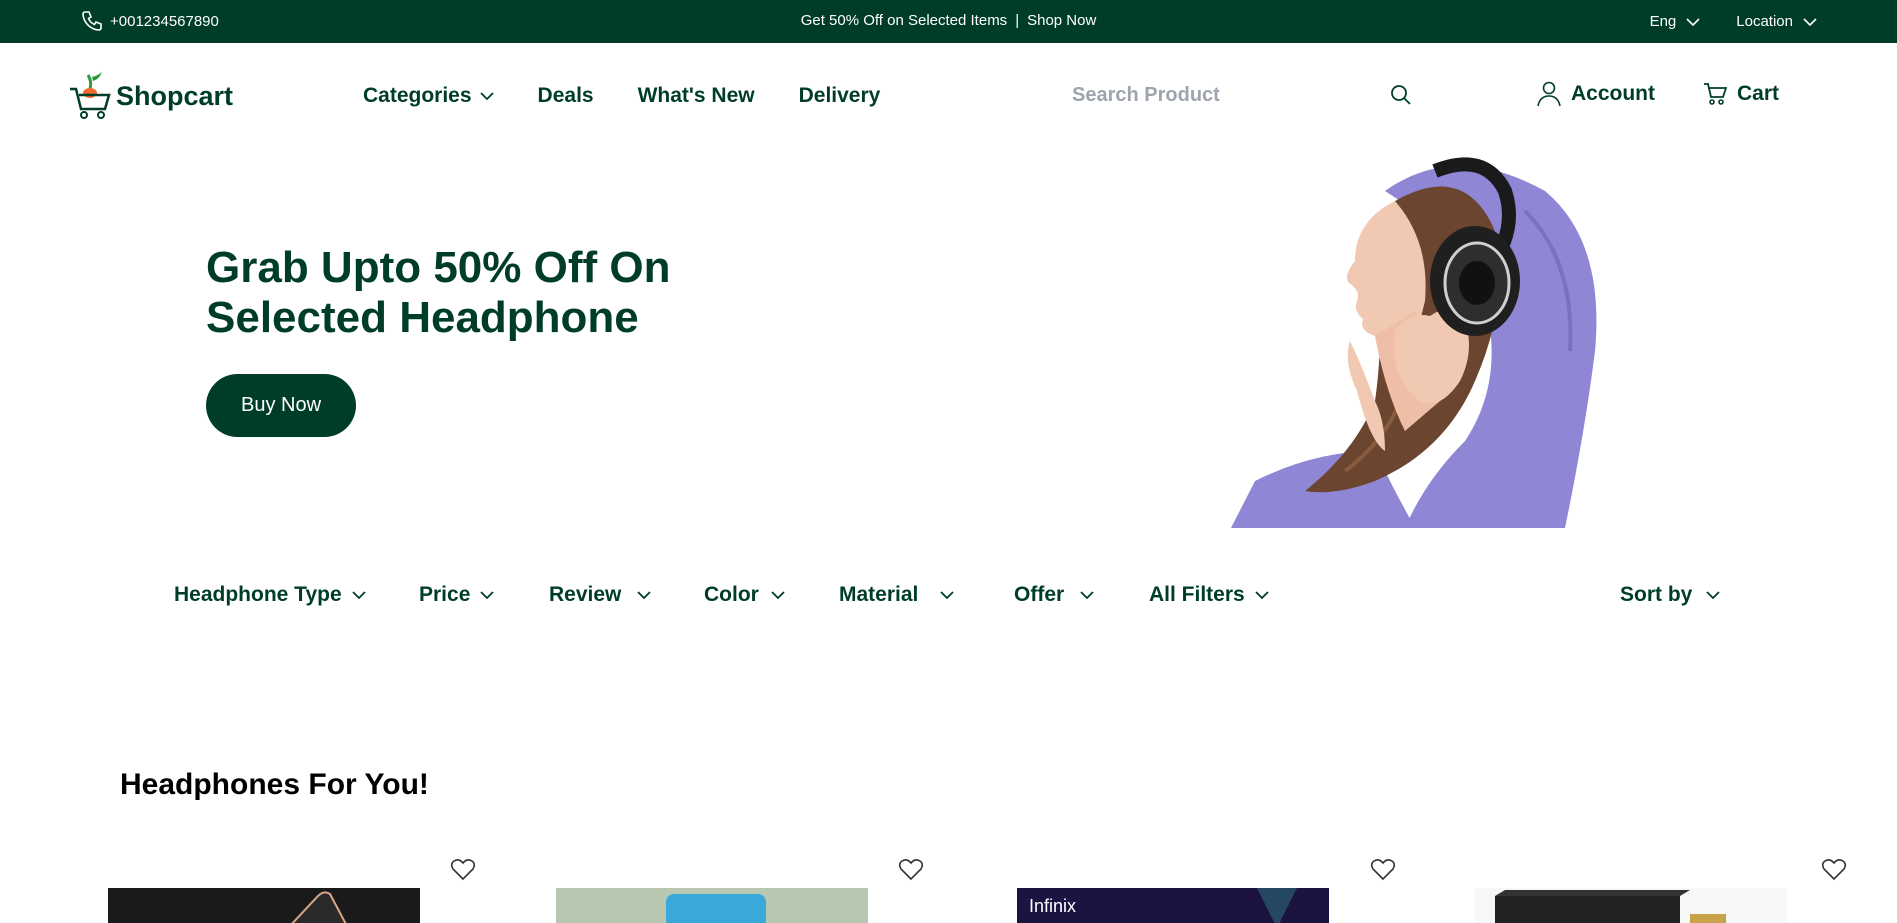 This screenshot has height=923, width=1897. Describe the element at coordinates (445, 594) in the screenshot. I see `filter-price-label: Price` at that location.